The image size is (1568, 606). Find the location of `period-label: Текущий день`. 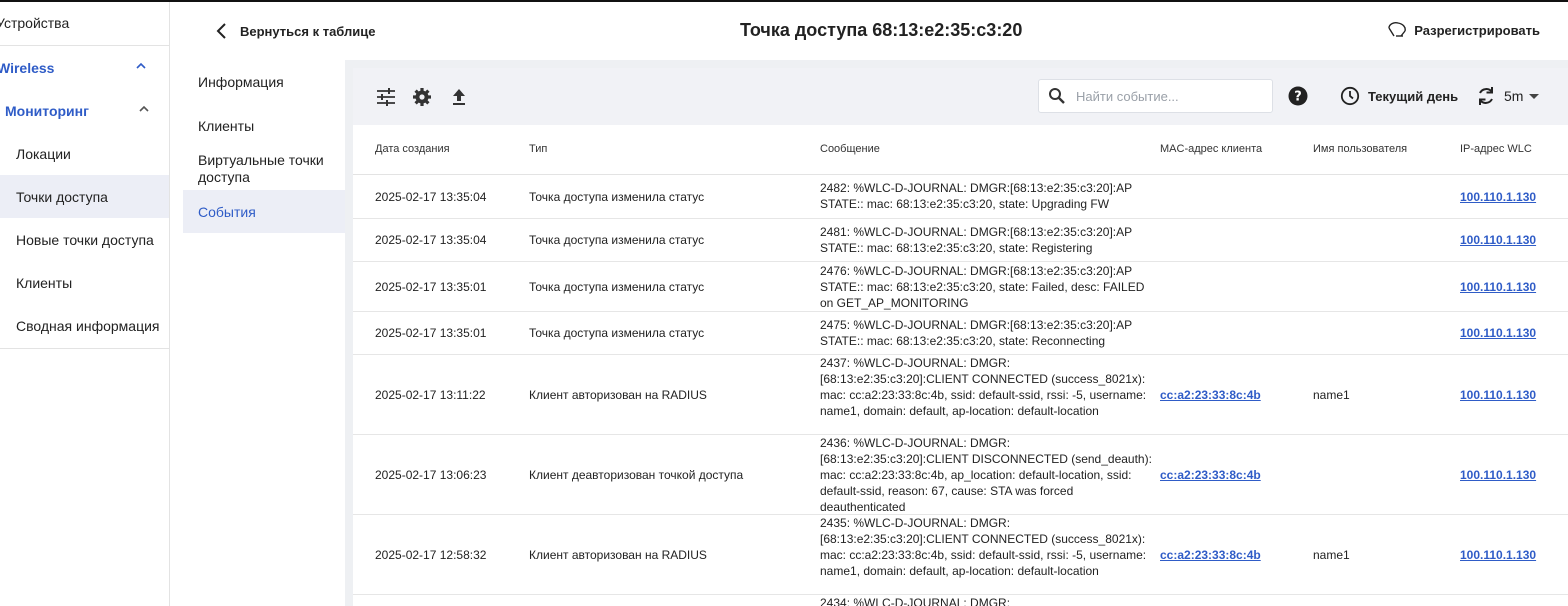

period-label: Текущий день is located at coordinates (1413, 96).